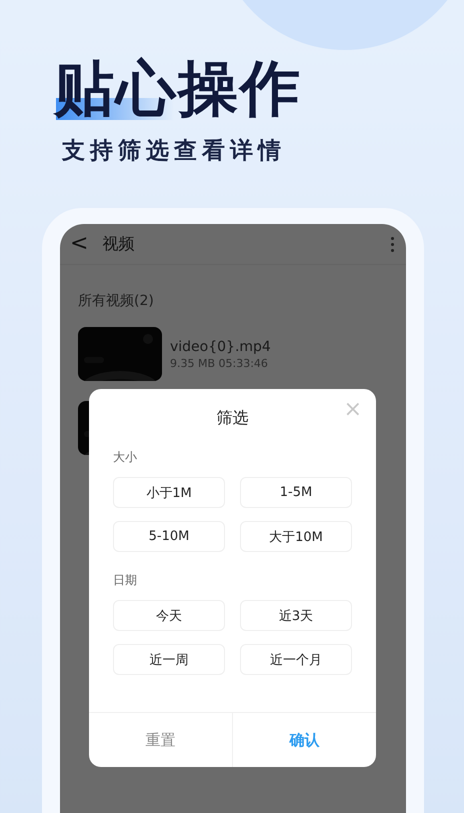  What do you see at coordinates (219, 363) in the screenshot?
I see `file-details: 9.35 MB 05:33:46` at bounding box center [219, 363].